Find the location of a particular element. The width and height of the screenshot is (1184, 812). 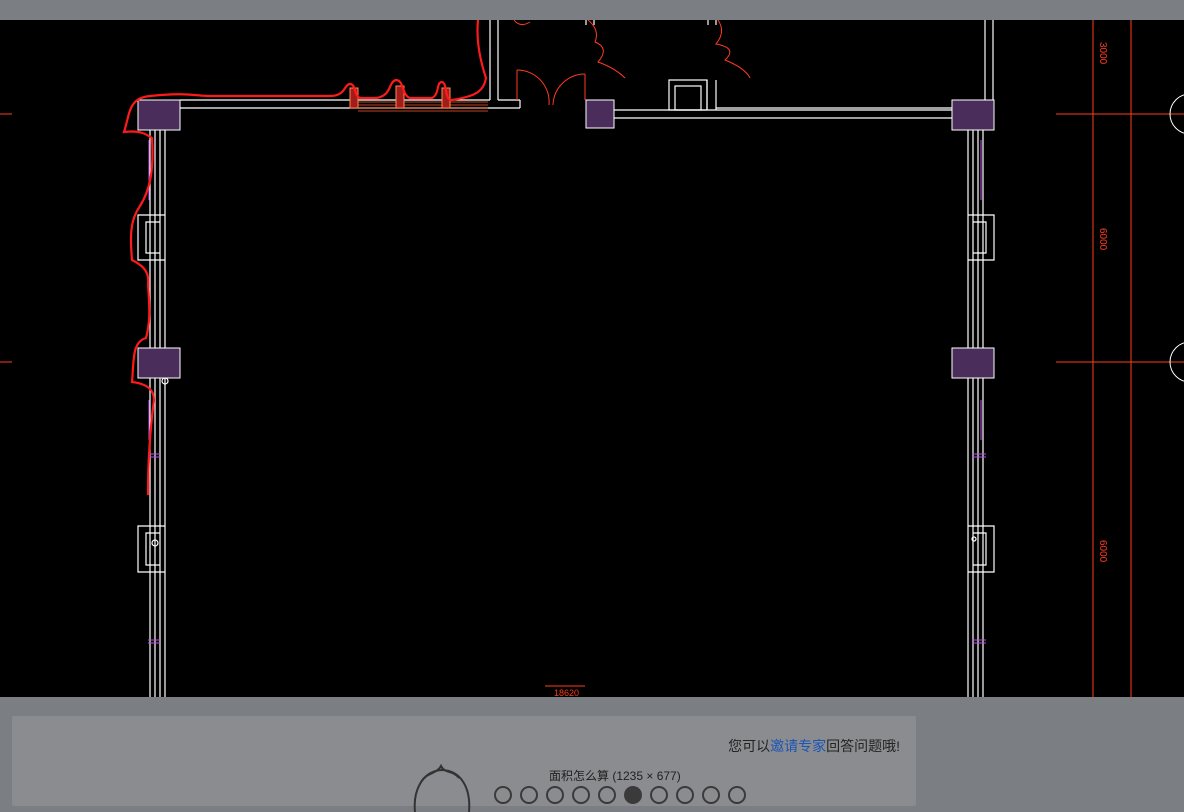

dim-label-middle: 6000 is located at coordinates (1102, 239).